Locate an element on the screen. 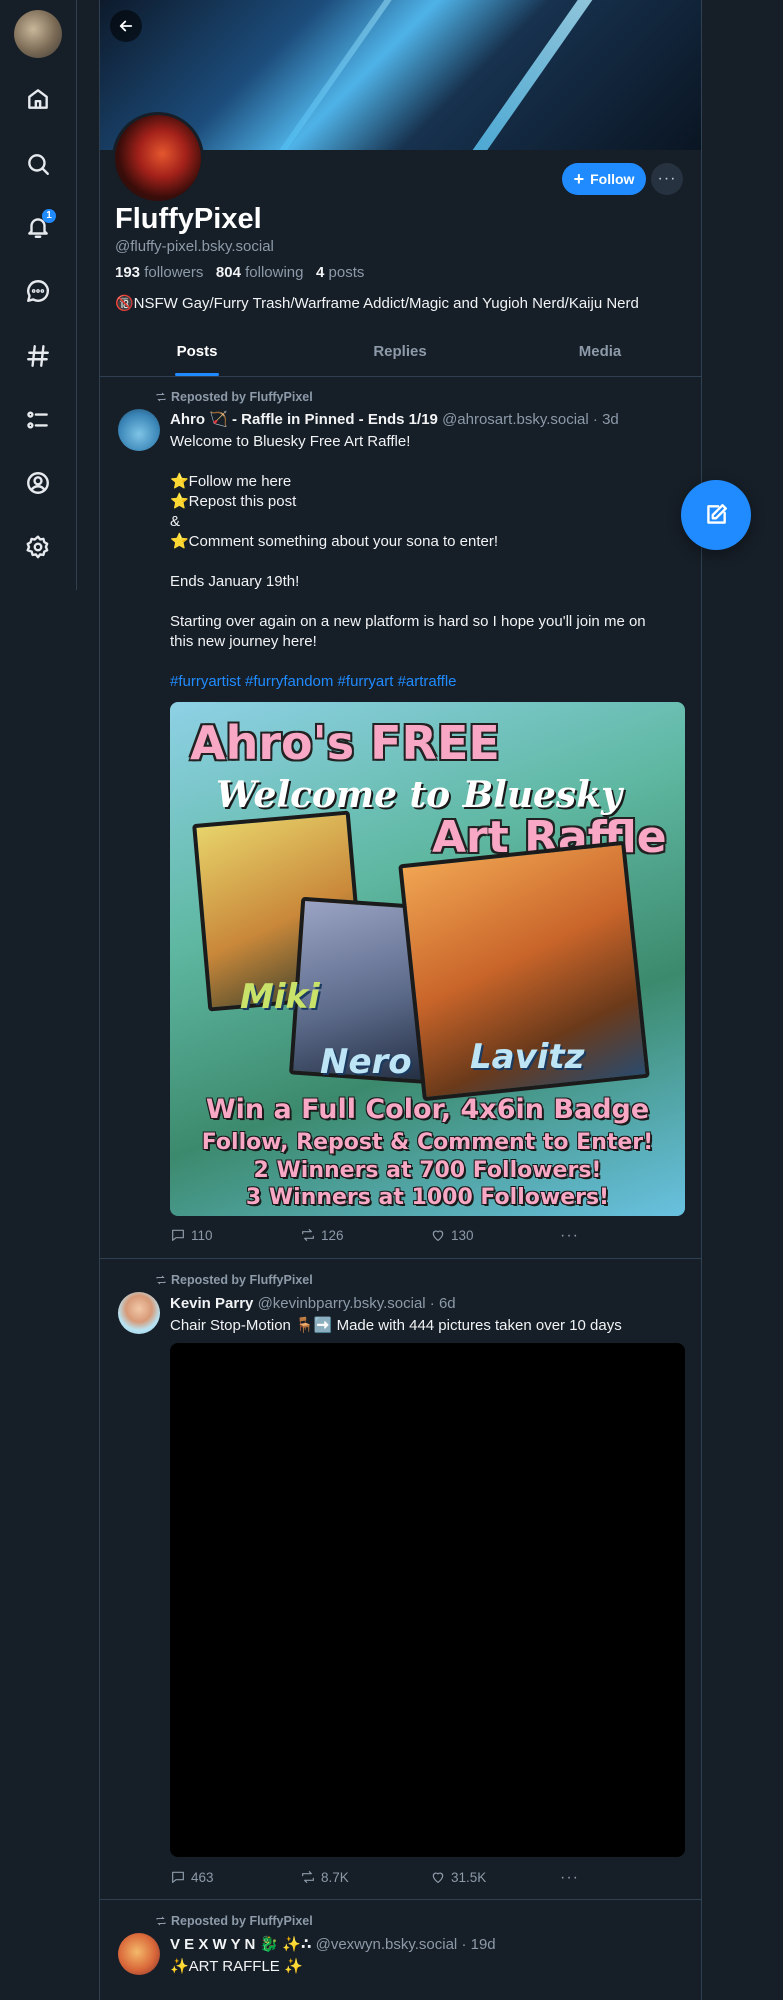  hashtag-icon is located at coordinates (38, 356).